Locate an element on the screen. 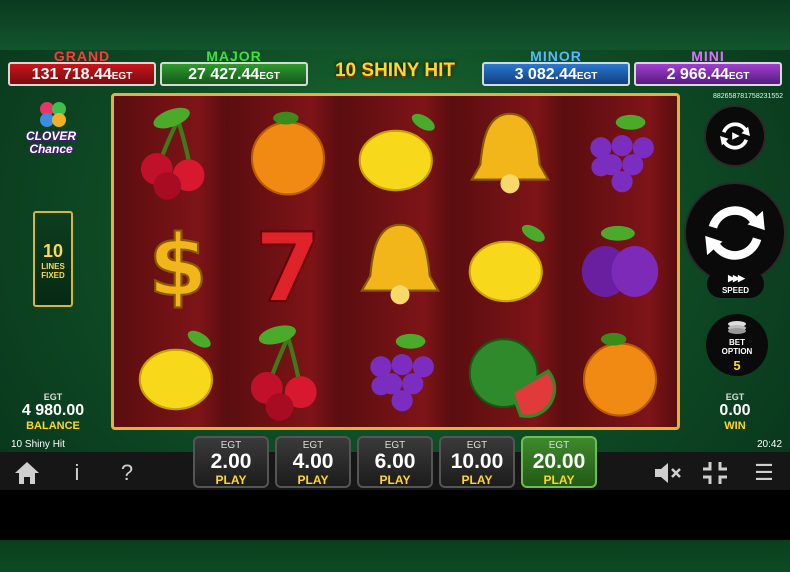 This screenshot has height=572, width=790. jackpot-minor-value: 3 082.44 is located at coordinates (545, 74).